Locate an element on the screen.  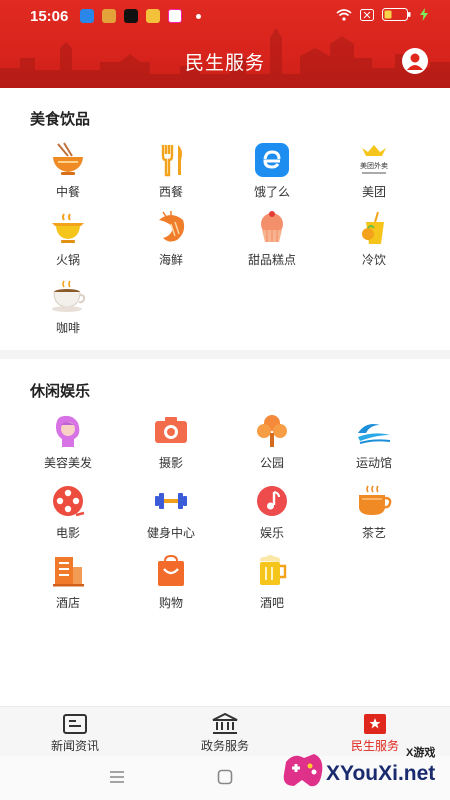
wifi-icon is located at coordinates (344, 14).